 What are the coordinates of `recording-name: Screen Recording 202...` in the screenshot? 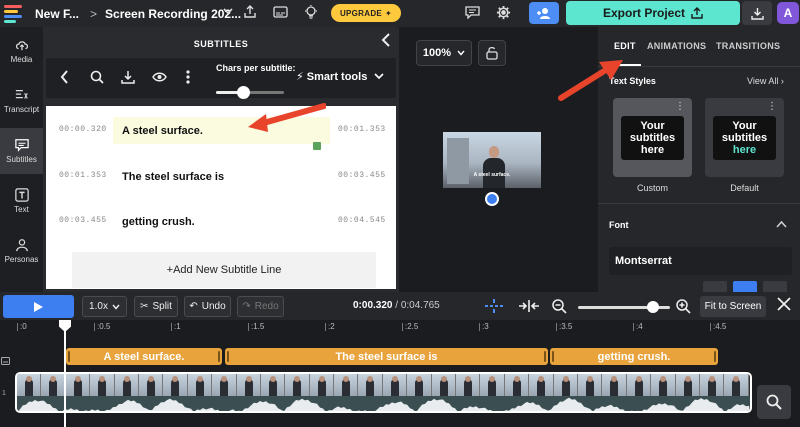 It's located at (173, 14).